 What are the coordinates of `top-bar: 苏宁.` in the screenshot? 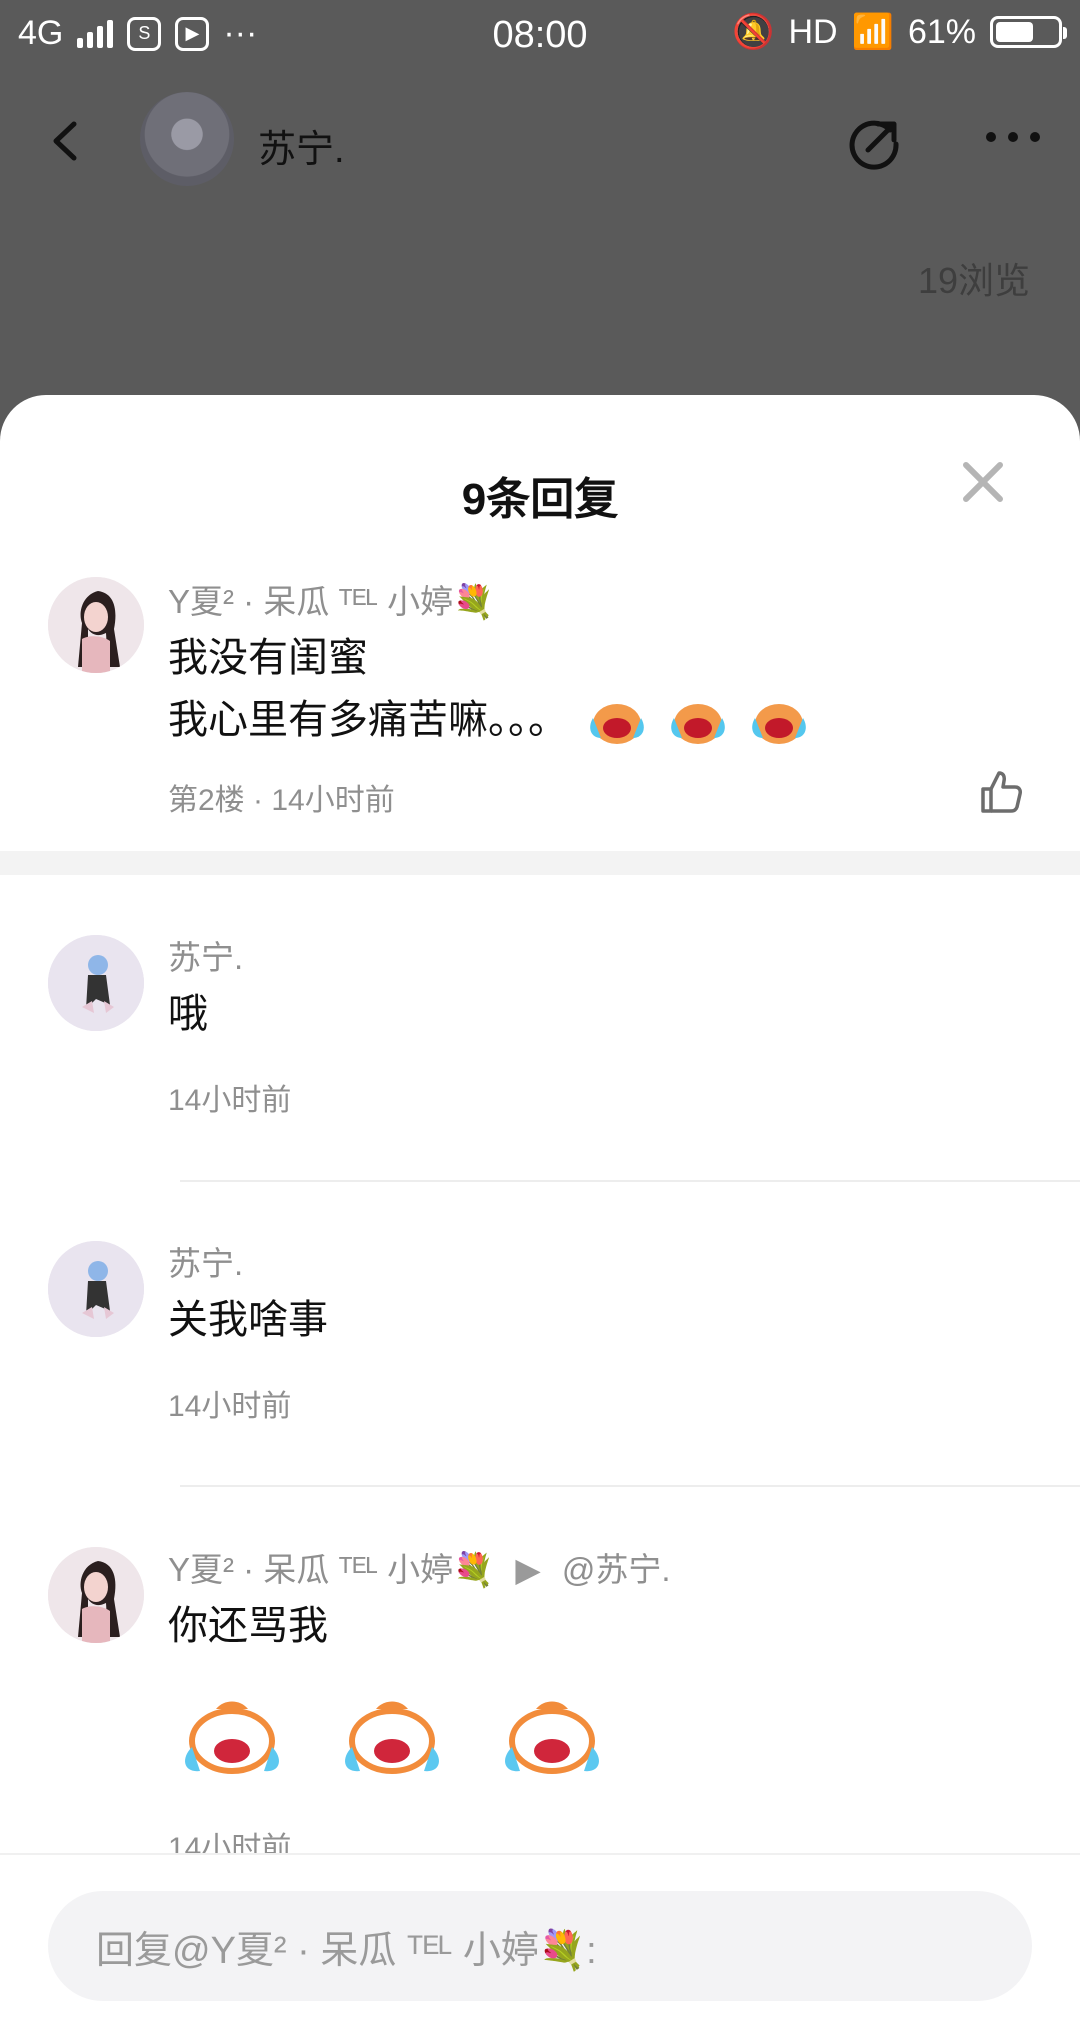 It's located at (540, 140).